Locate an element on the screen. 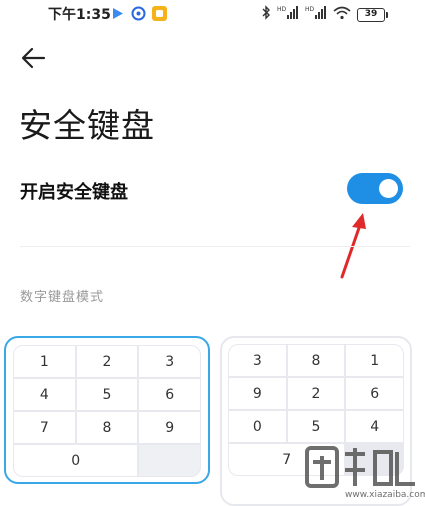 The width and height of the screenshot is (425, 506). status-indicators: HD HD 39 is located at coordinates (324, 14).